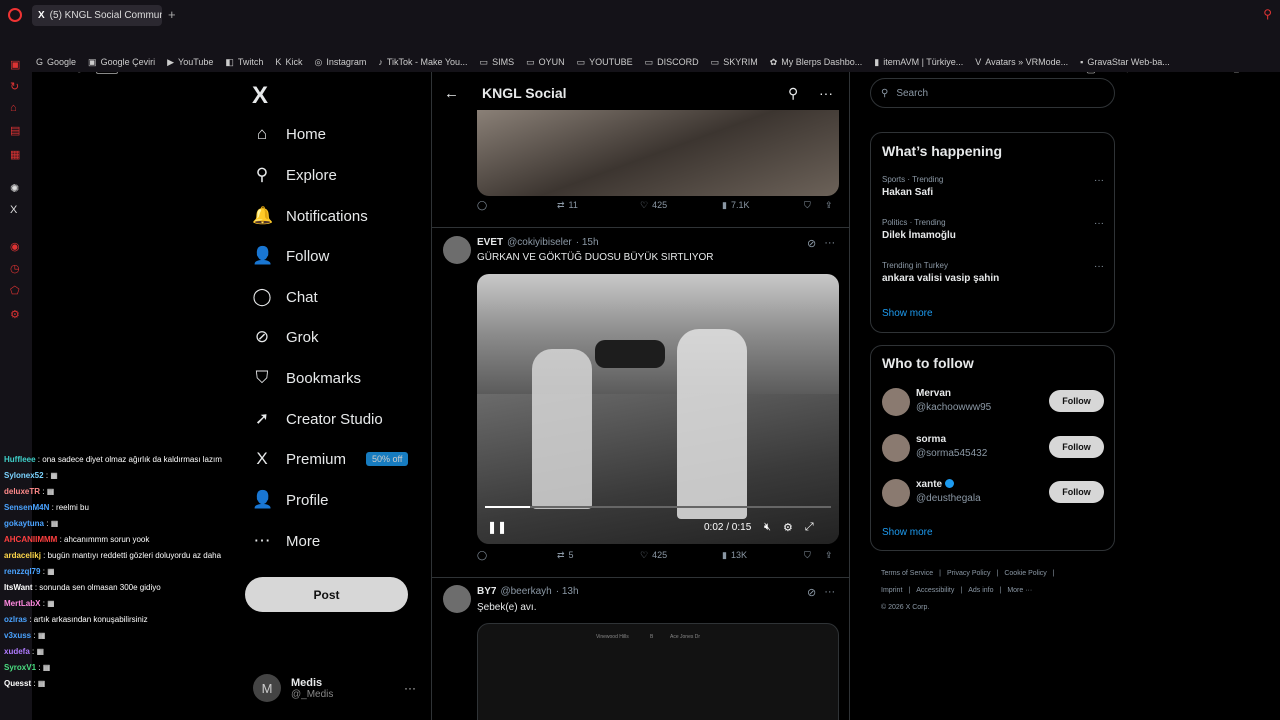 The height and width of the screenshot is (720, 1280). Describe the element at coordinates (56, 62) in the screenshot. I see `bookmark-item: G Google` at that location.